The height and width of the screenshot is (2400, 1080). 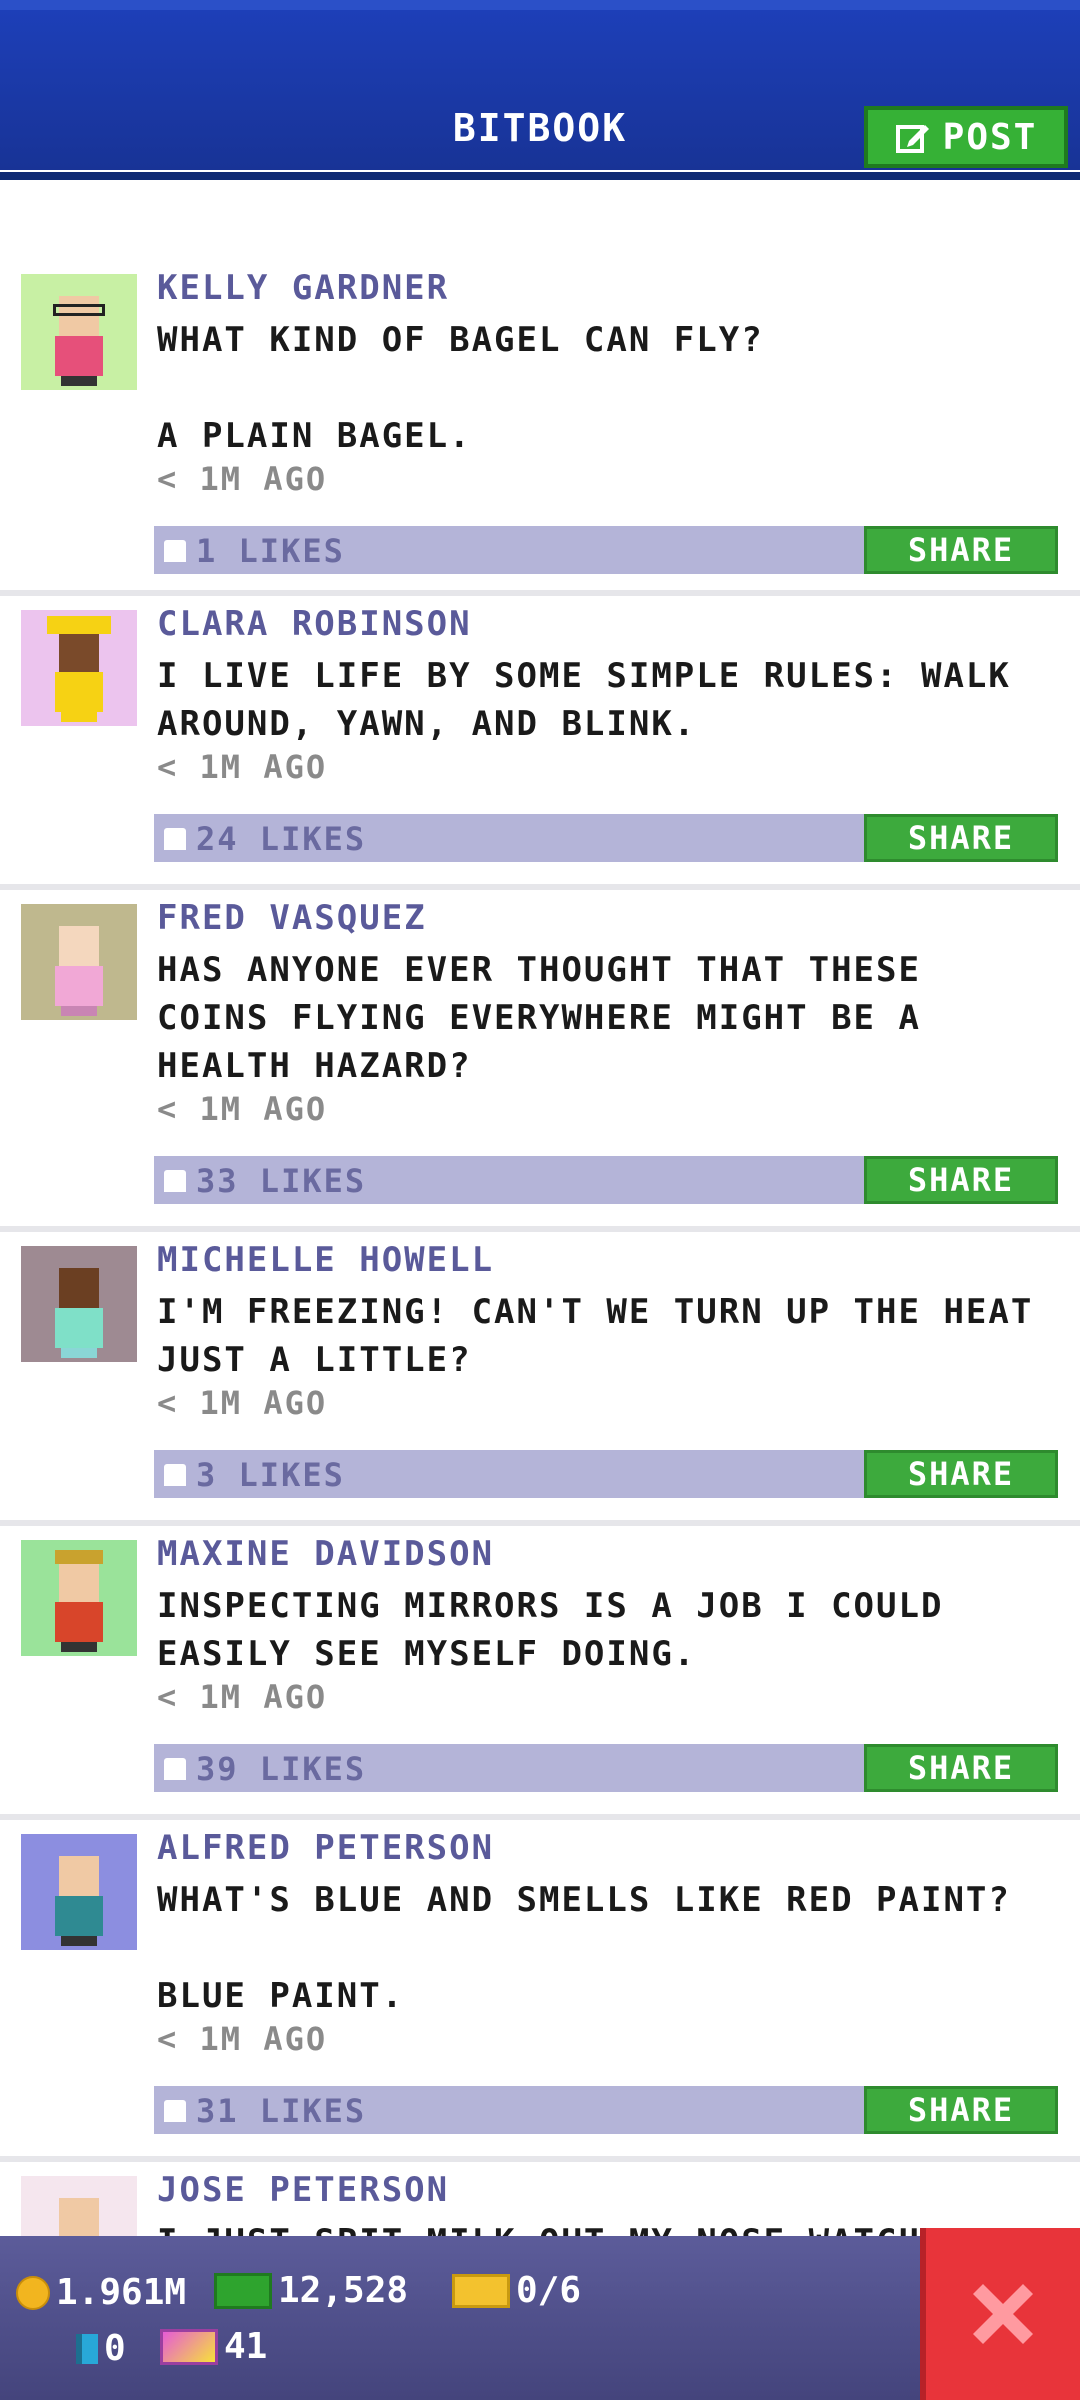 What do you see at coordinates (912, 139) in the screenshot?
I see `edit-icon` at bounding box center [912, 139].